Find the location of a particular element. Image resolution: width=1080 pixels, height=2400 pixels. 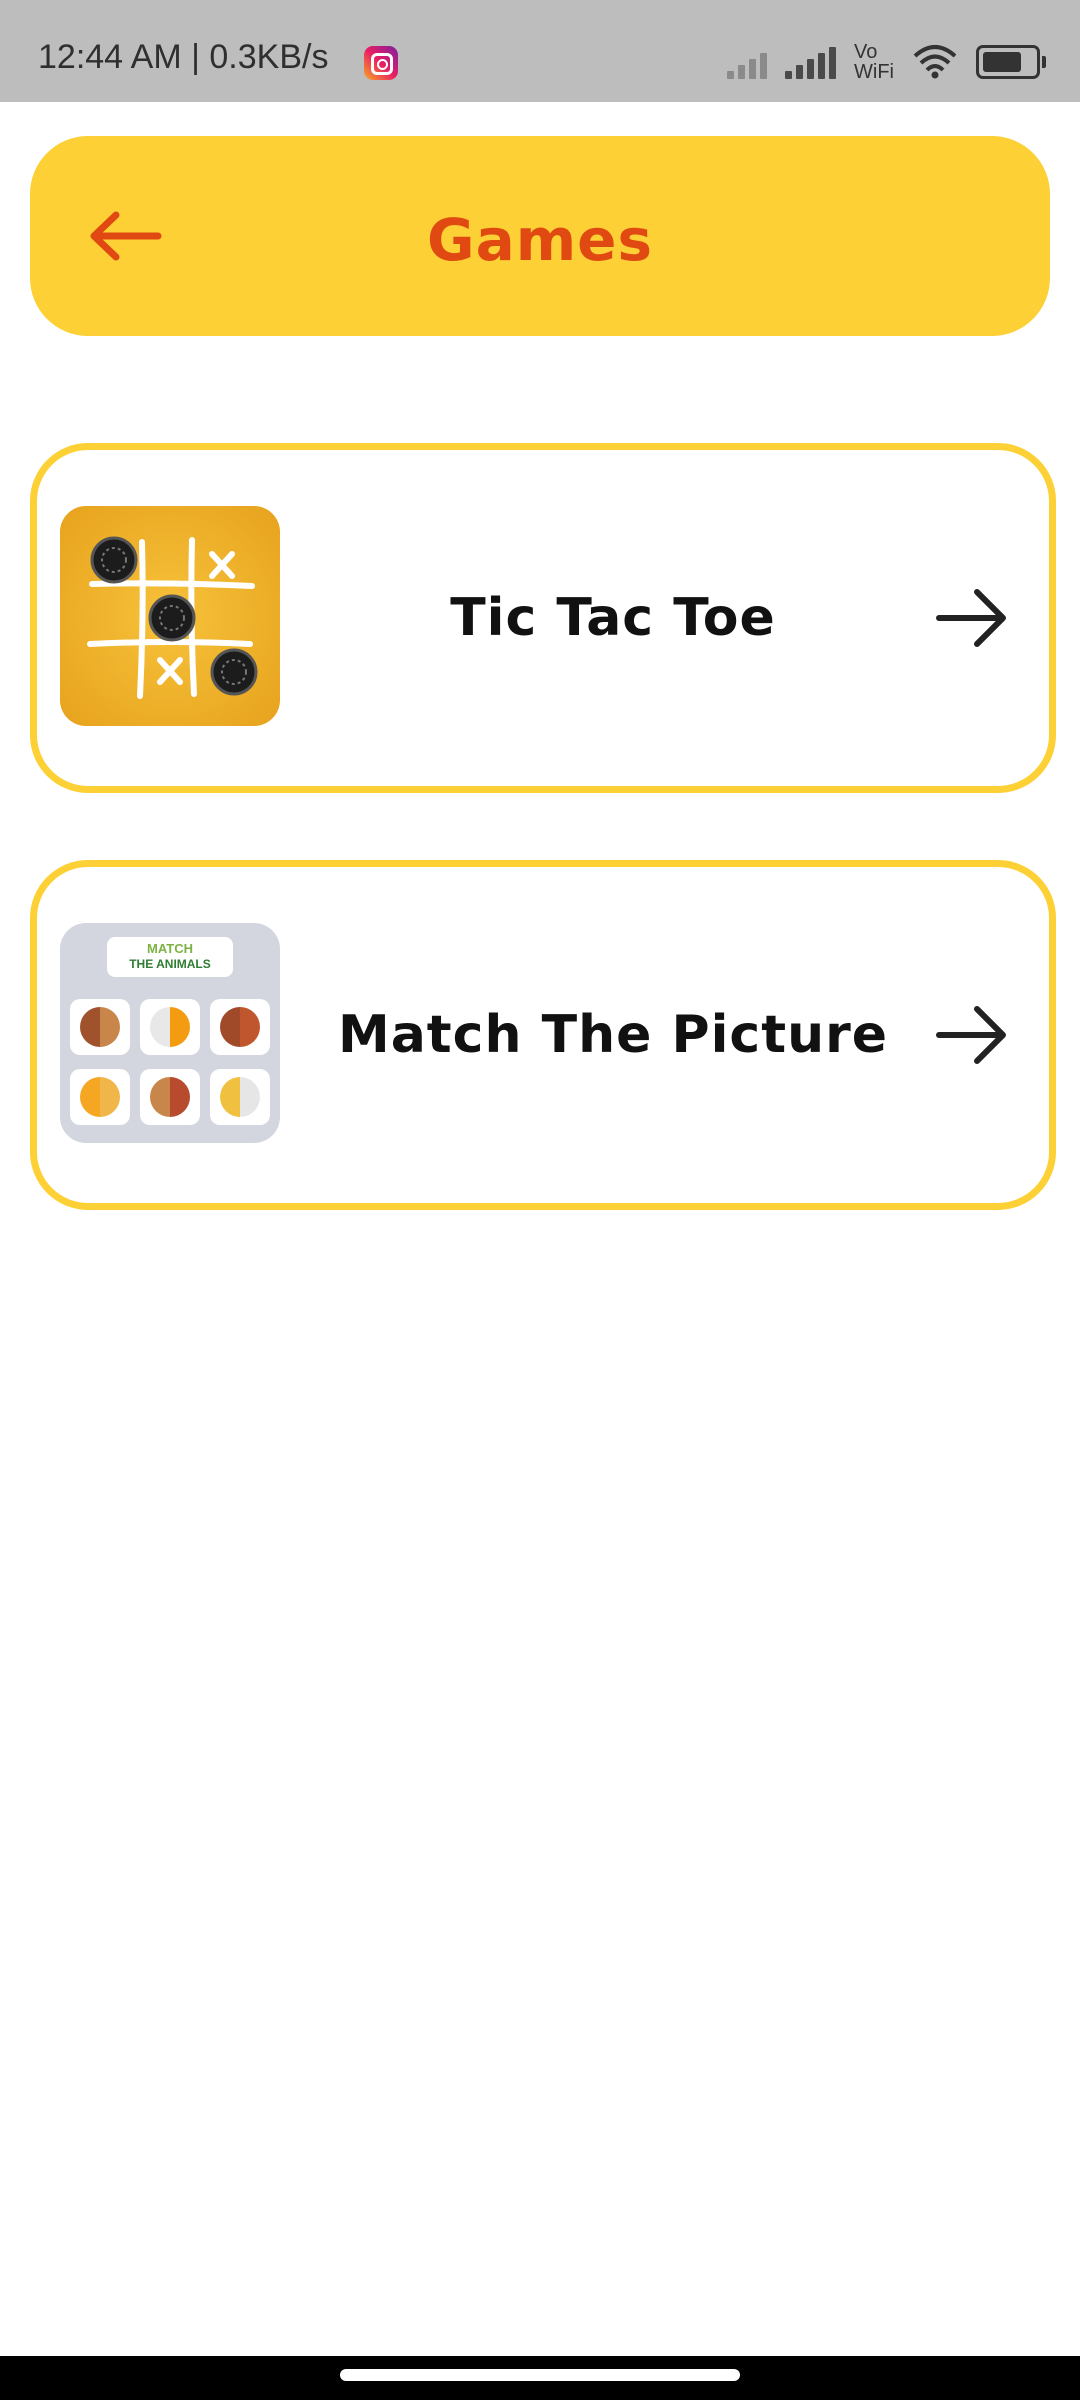

wifi-icon is located at coordinates (935, 62).